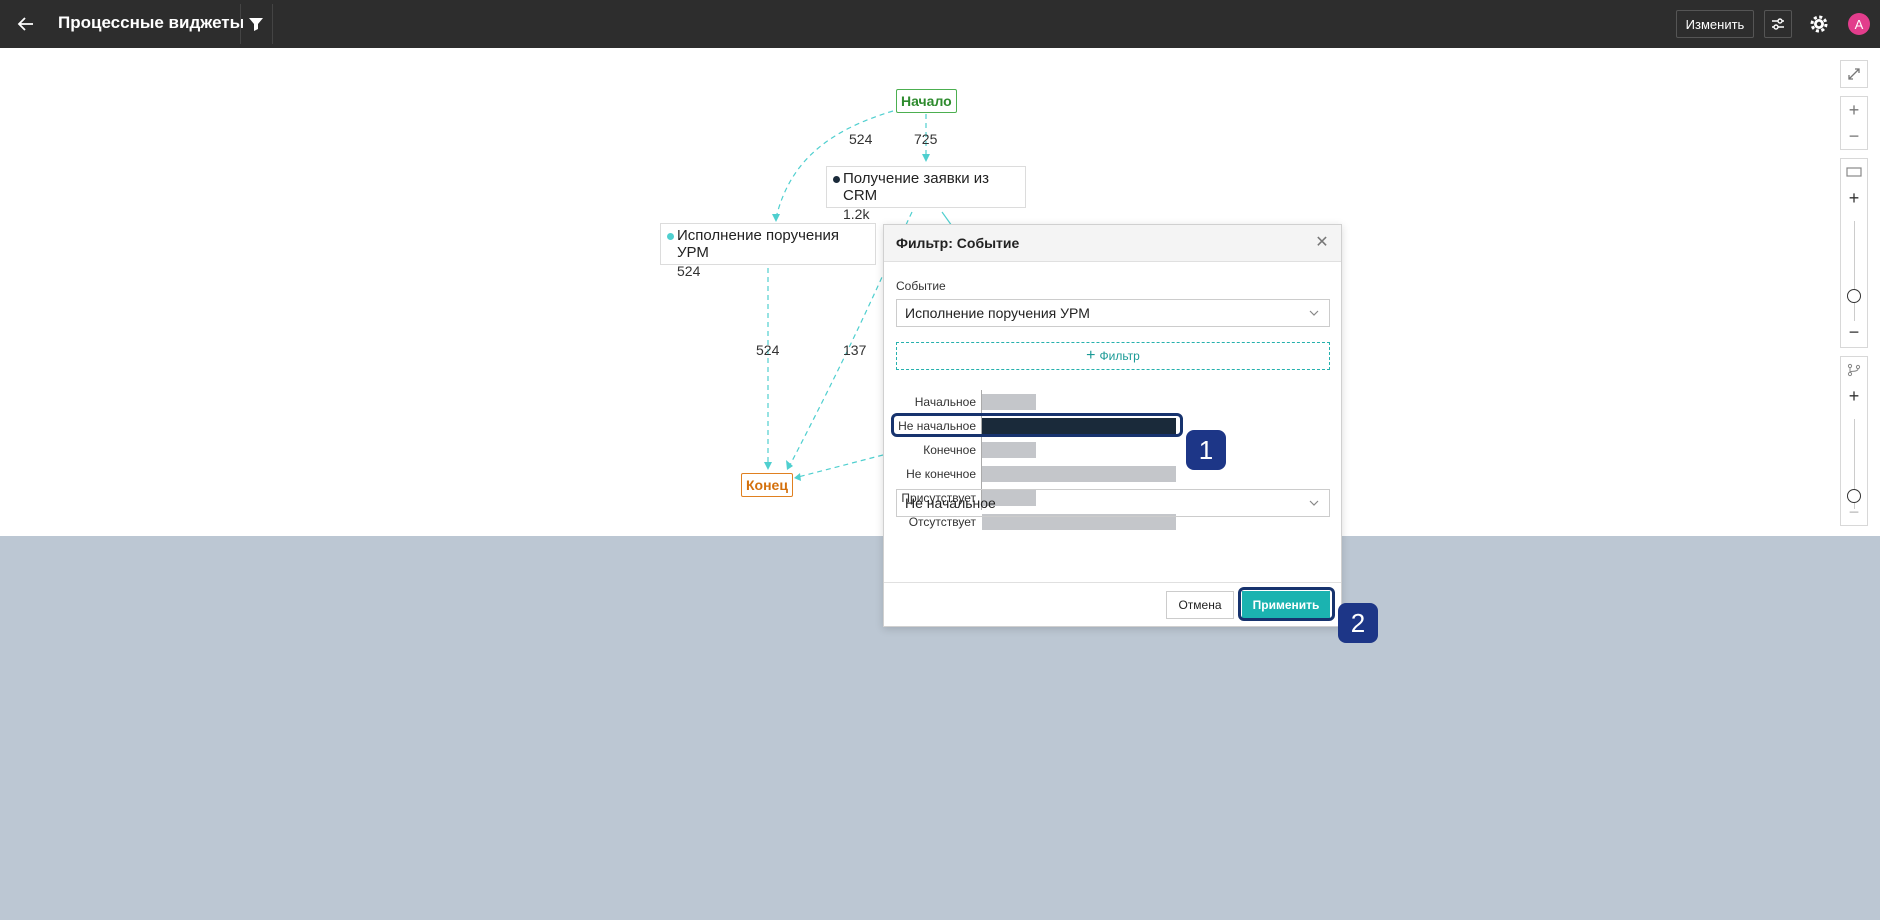 This screenshot has width=1880, height=920. What do you see at coordinates (950, 503) in the screenshot?
I see `position-select-value: Не начальное` at bounding box center [950, 503].